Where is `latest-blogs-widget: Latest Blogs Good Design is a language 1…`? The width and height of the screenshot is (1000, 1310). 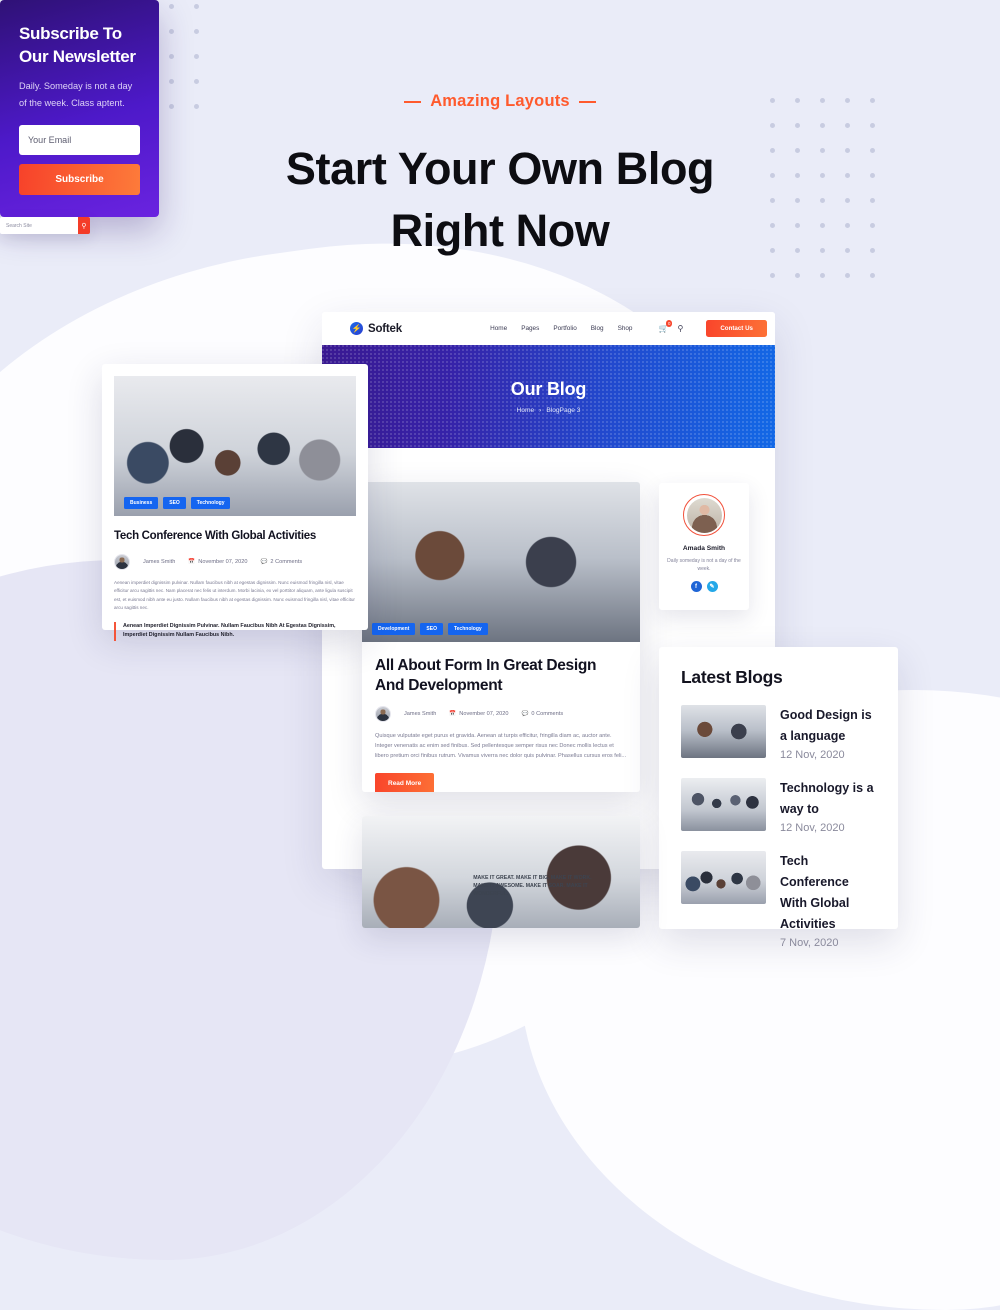
latest-blogs-widget: Latest Blogs Good Design is a language 1… is located at coordinates (778, 798).